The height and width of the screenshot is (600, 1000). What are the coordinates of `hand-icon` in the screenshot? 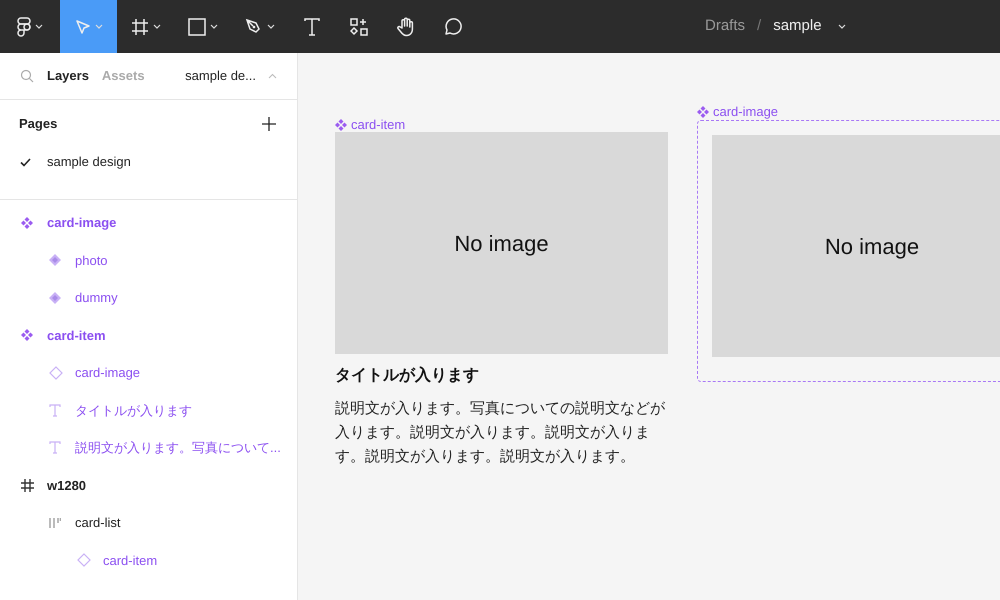 It's located at (406, 26).